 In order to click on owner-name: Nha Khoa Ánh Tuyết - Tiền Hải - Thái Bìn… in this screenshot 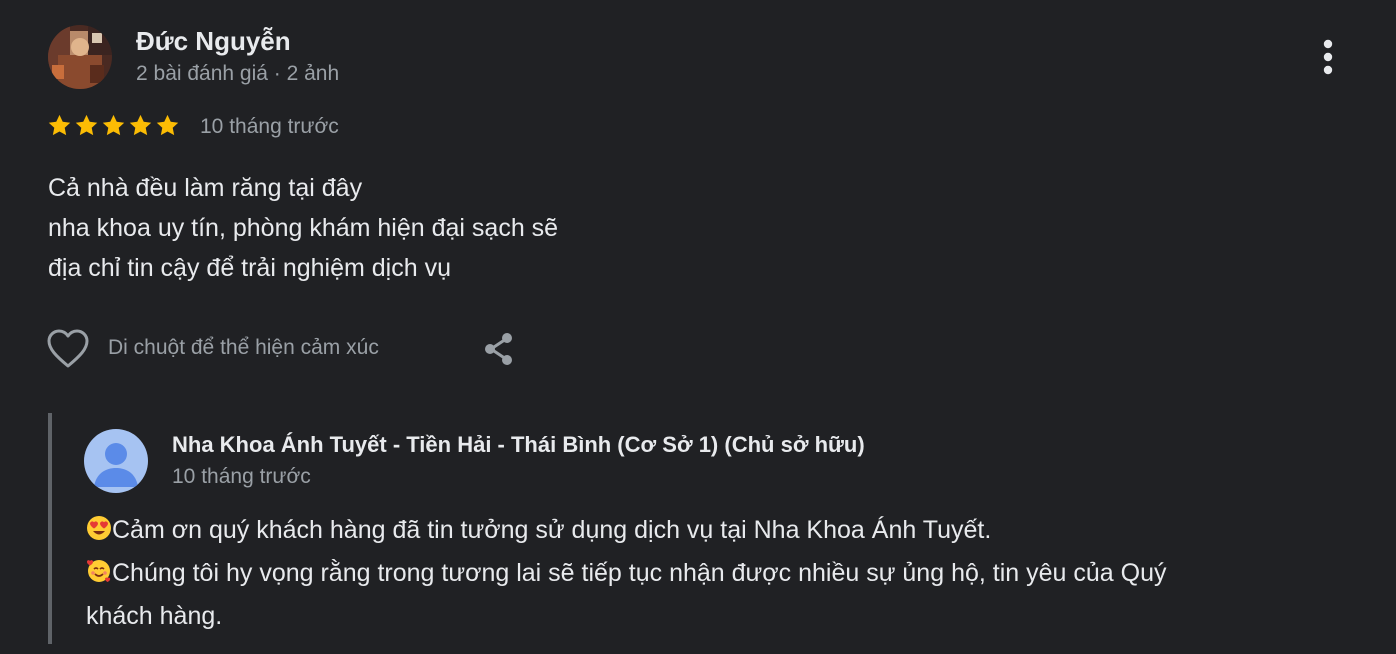, I will do `click(518, 445)`.